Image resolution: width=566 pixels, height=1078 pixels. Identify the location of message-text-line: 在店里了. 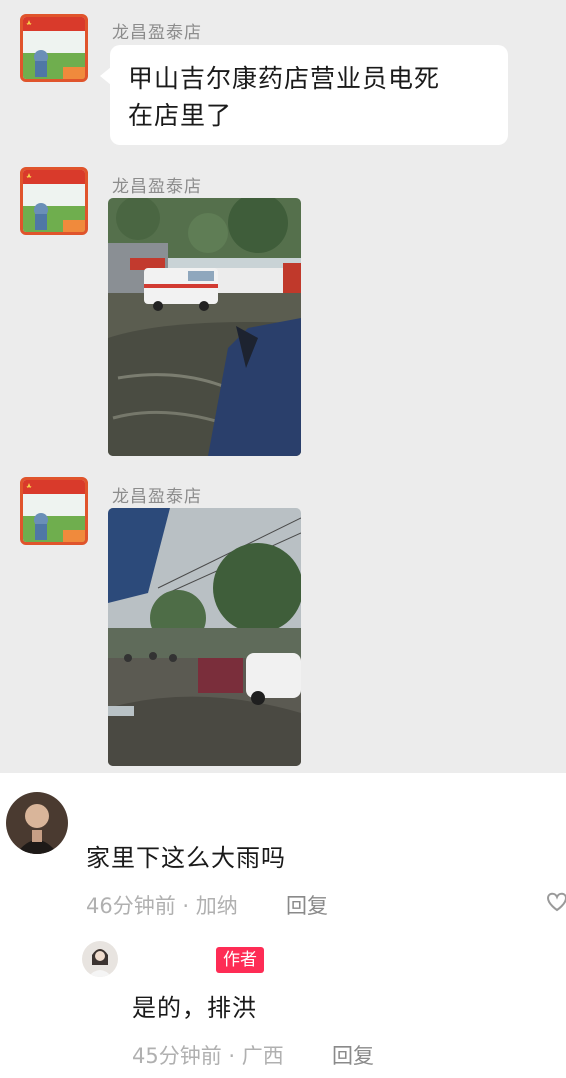
(180, 115).